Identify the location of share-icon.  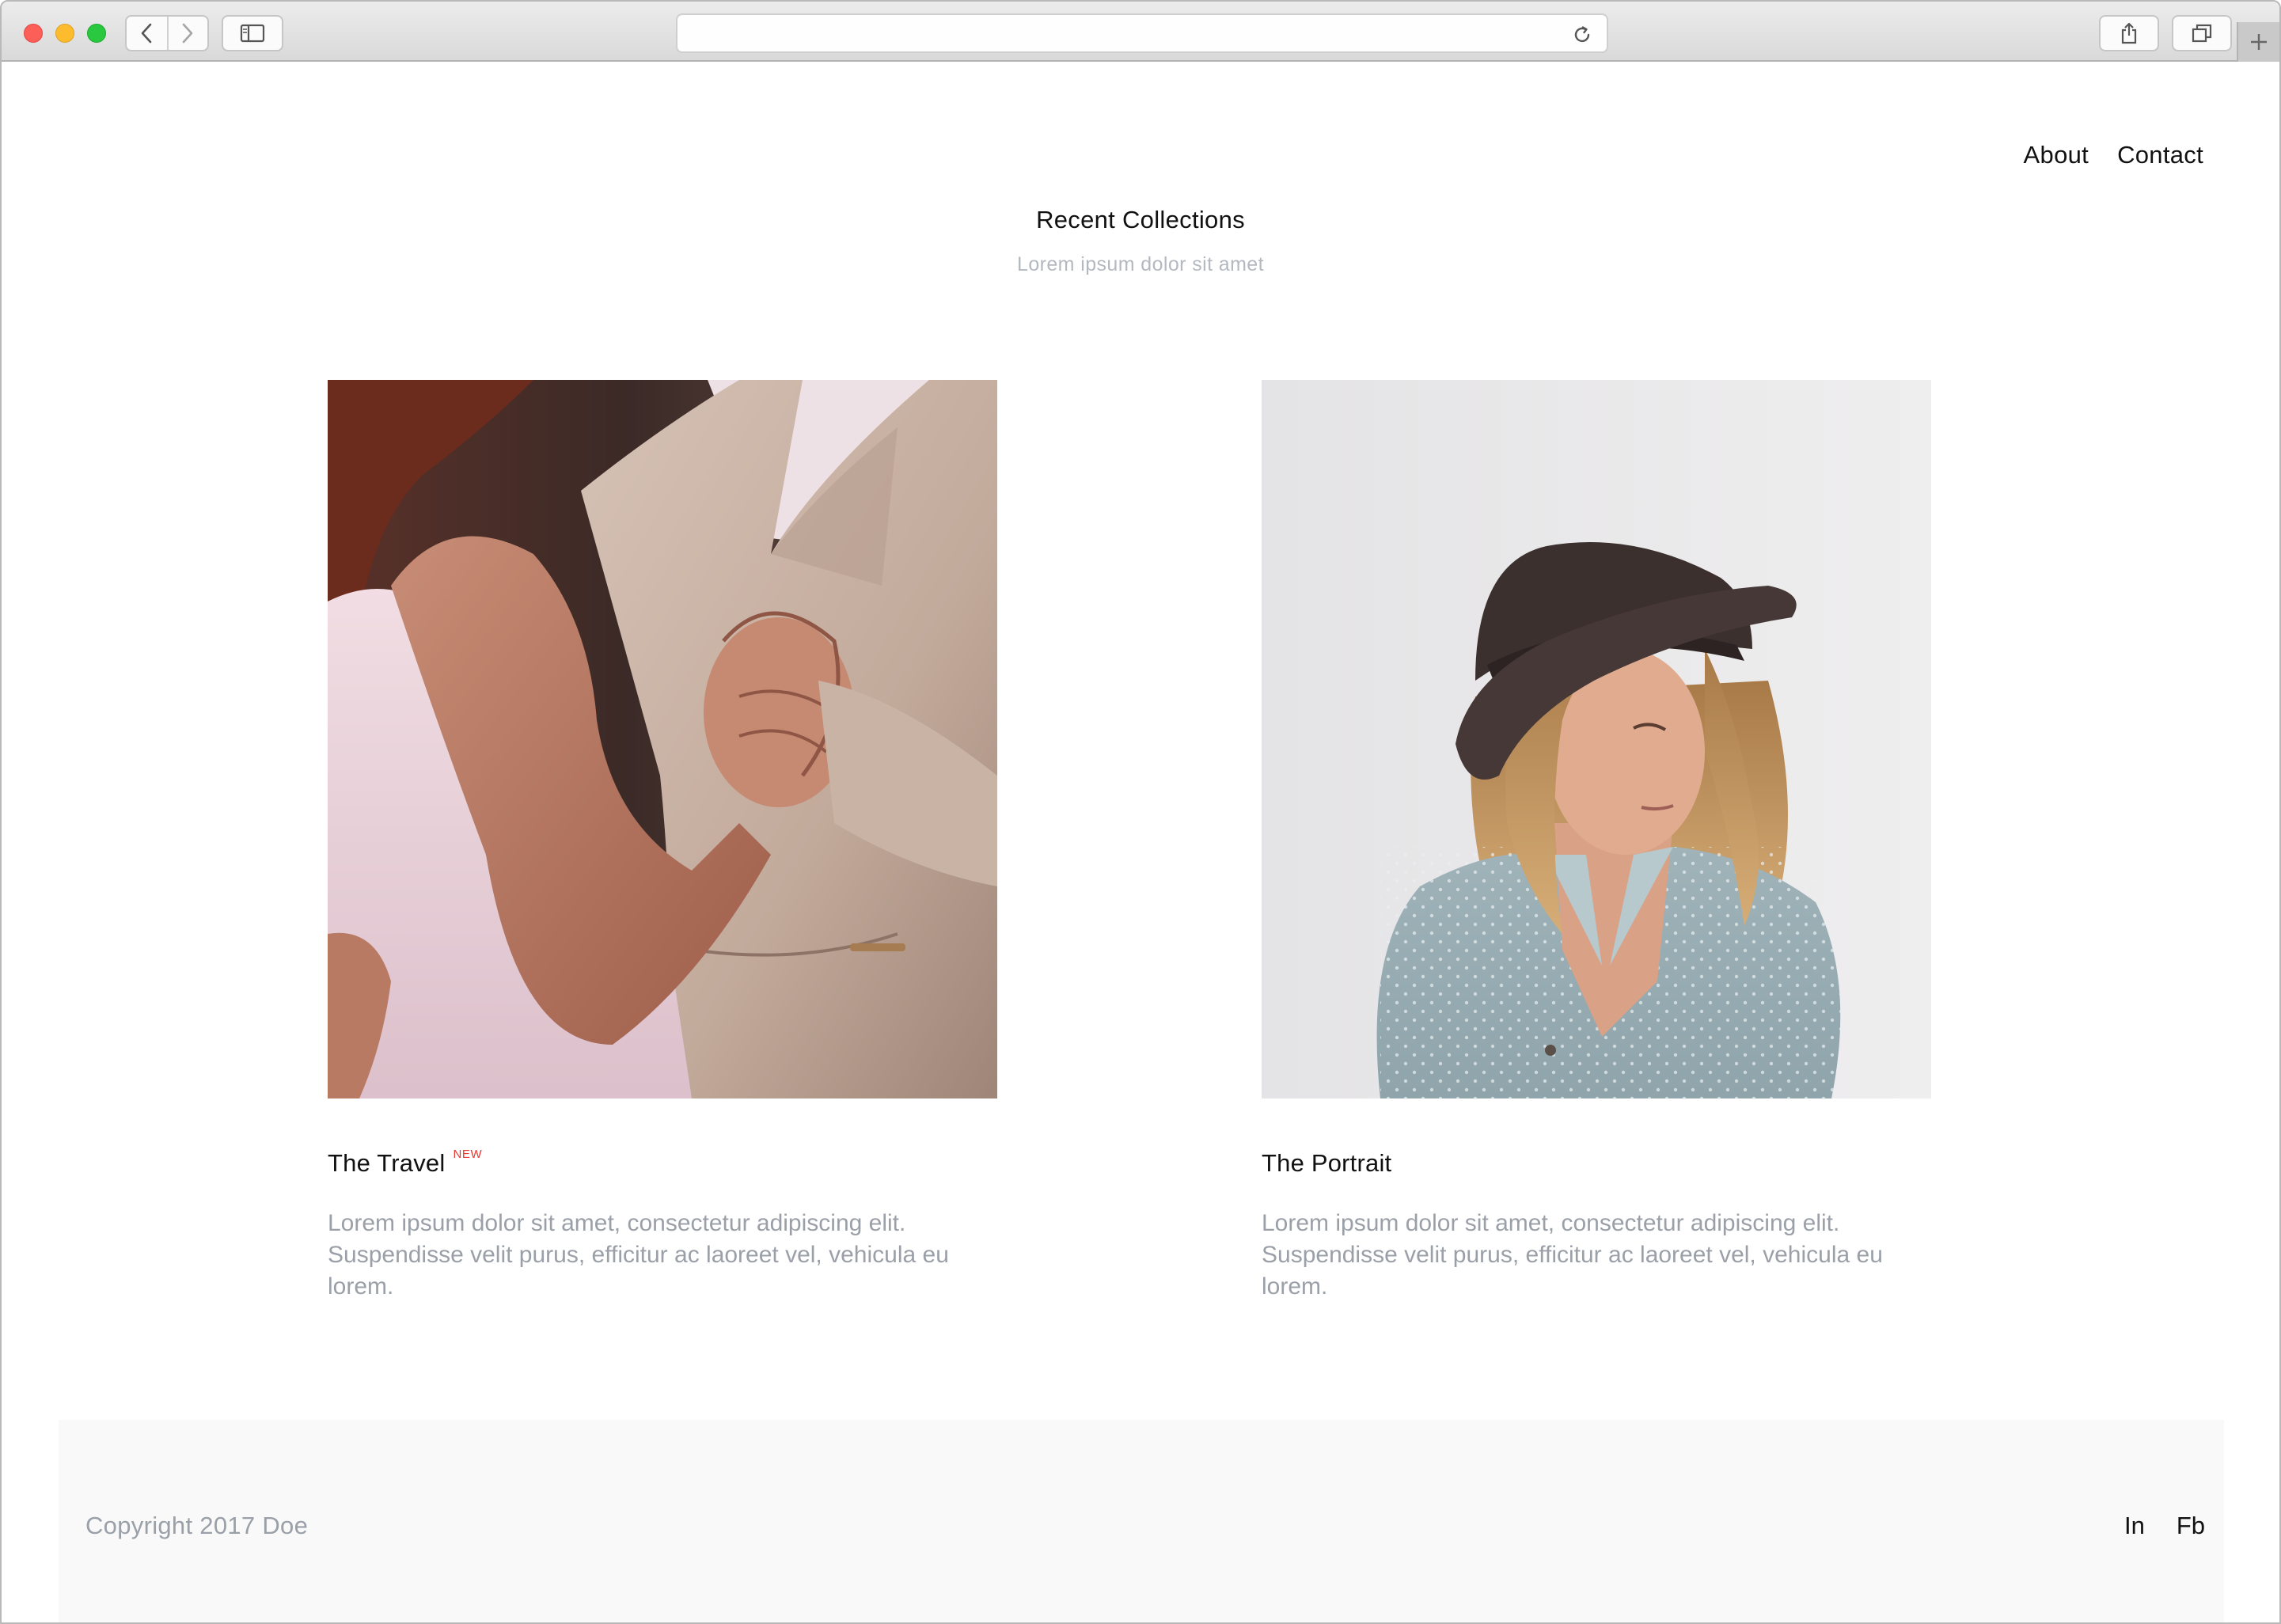
(2129, 33).